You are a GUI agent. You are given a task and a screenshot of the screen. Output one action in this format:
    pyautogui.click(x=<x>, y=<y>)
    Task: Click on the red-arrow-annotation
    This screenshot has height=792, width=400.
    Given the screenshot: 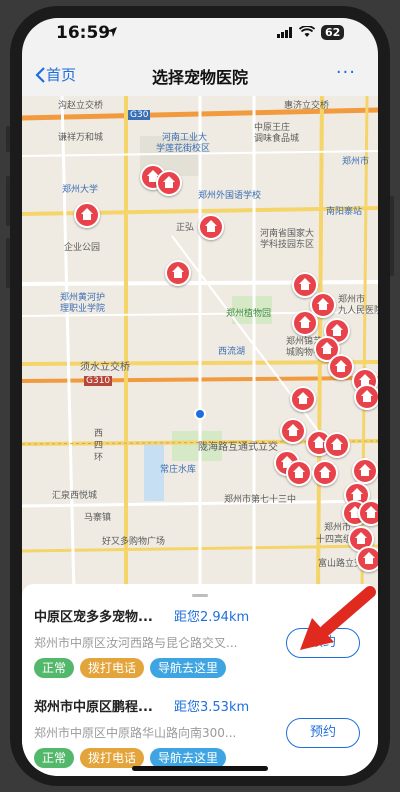 What is the action you would take?
    pyautogui.click(x=338, y=618)
    